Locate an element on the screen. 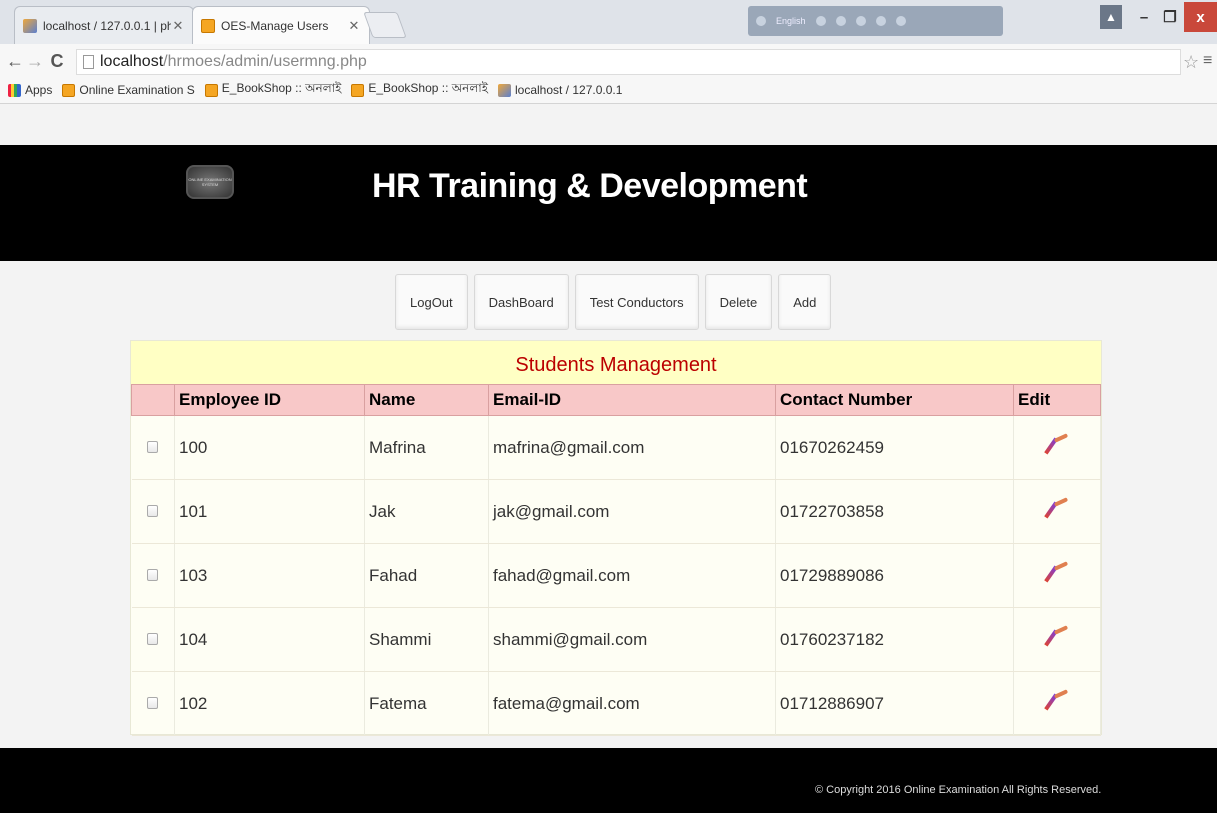 This screenshot has height=813, width=1217. page-icon is located at coordinates (88, 62).